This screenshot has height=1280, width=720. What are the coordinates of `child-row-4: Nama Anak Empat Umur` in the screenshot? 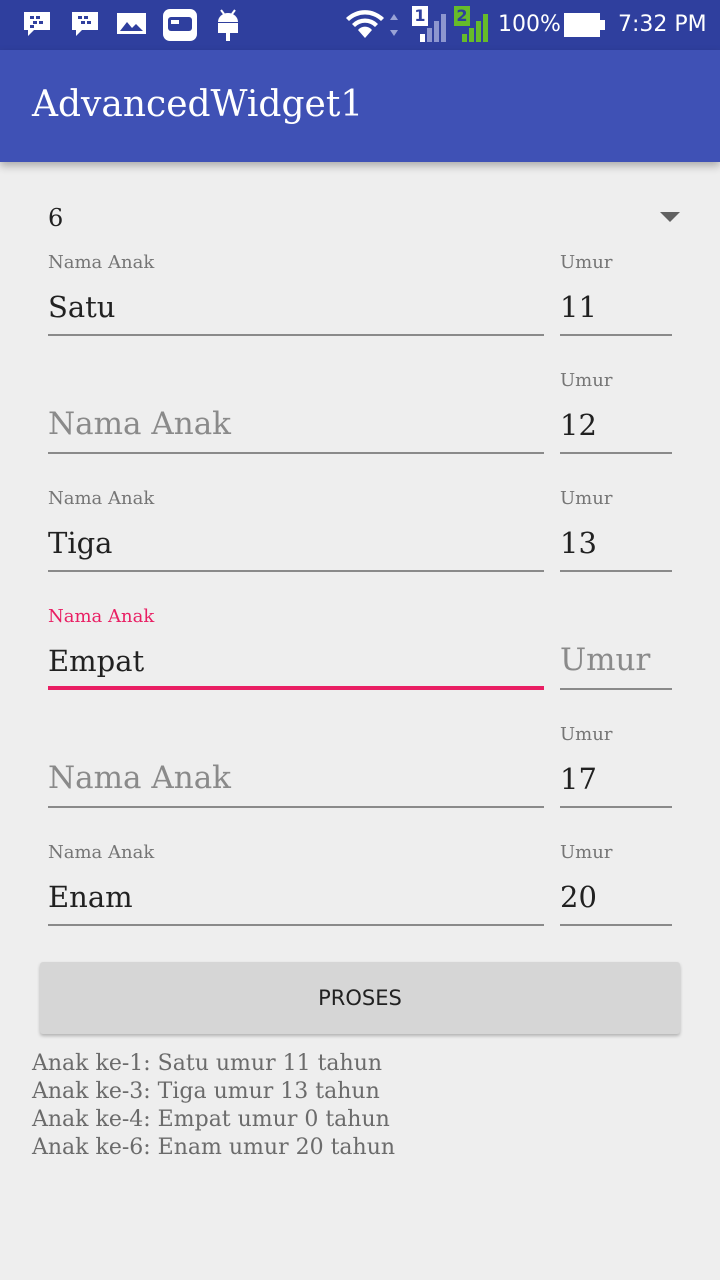 It's located at (360, 665).